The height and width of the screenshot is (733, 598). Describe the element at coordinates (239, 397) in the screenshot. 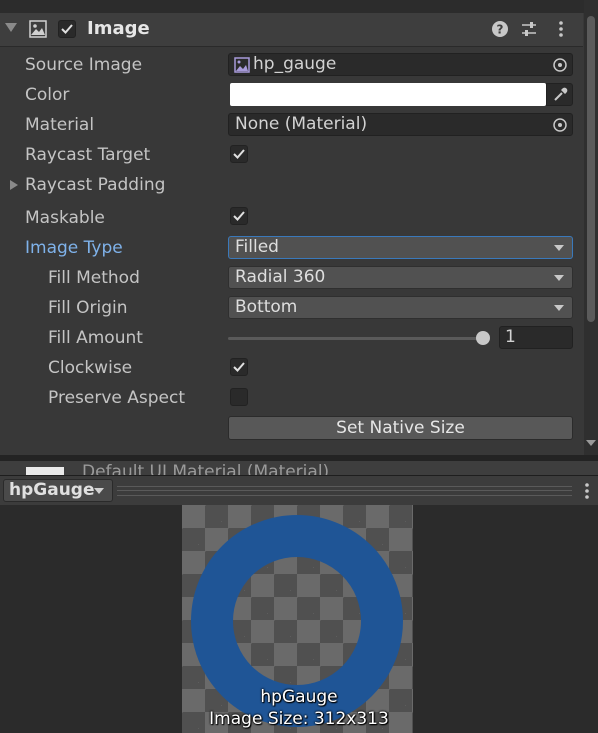

I see `preserve-aspect-checkbox` at that location.